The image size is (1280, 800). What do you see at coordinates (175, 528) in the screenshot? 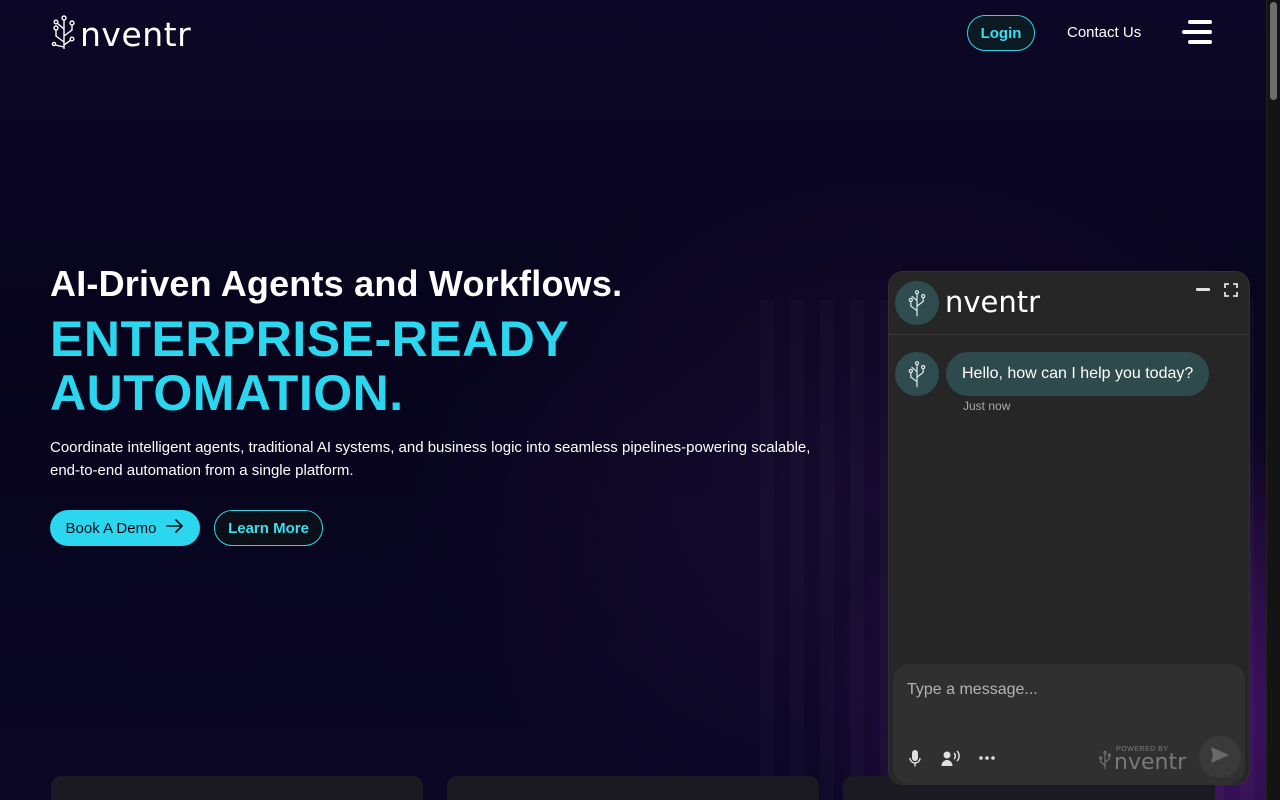
I see `arrow-right-icon` at bounding box center [175, 528].